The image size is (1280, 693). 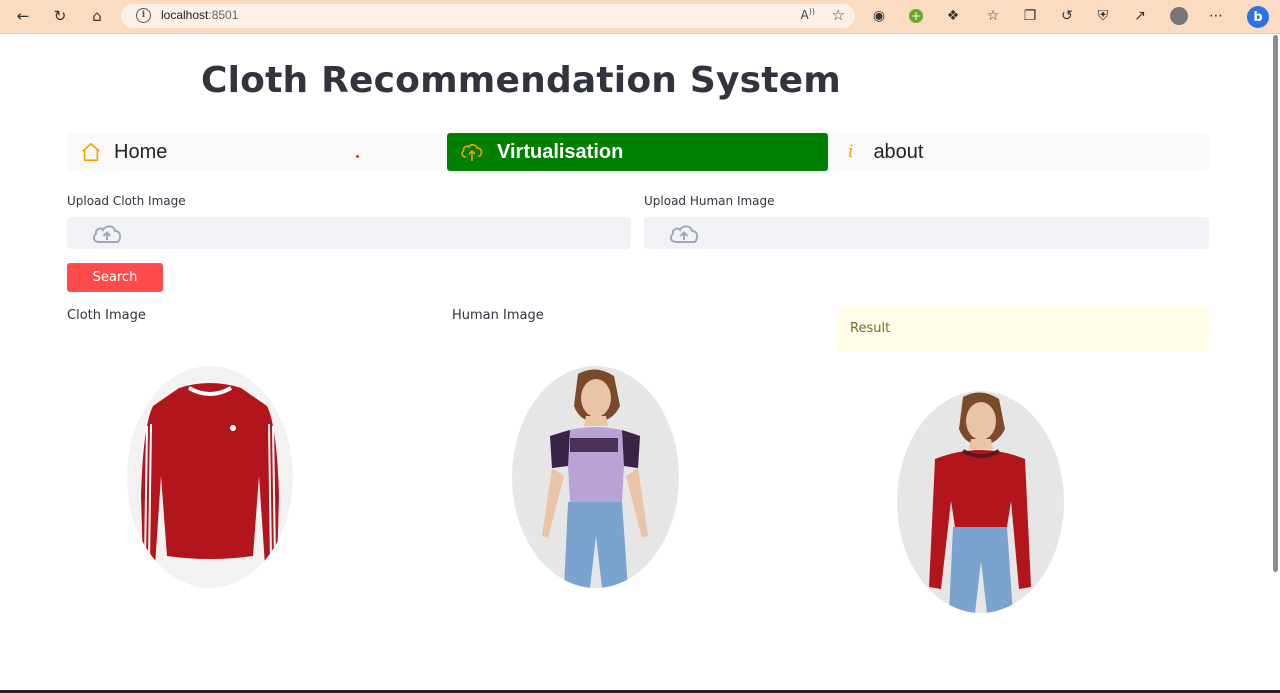 What do you see at coordinates (808, 14) in the screenshot?
I see `read-aloud-icon: A))` at bounding box center [808, 14].